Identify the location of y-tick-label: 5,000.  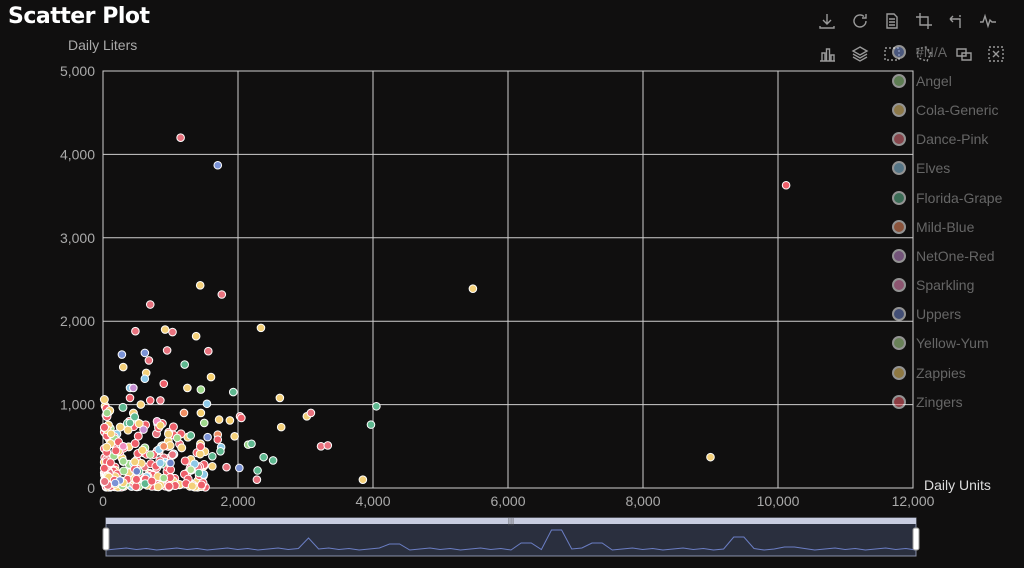
(77, 71).